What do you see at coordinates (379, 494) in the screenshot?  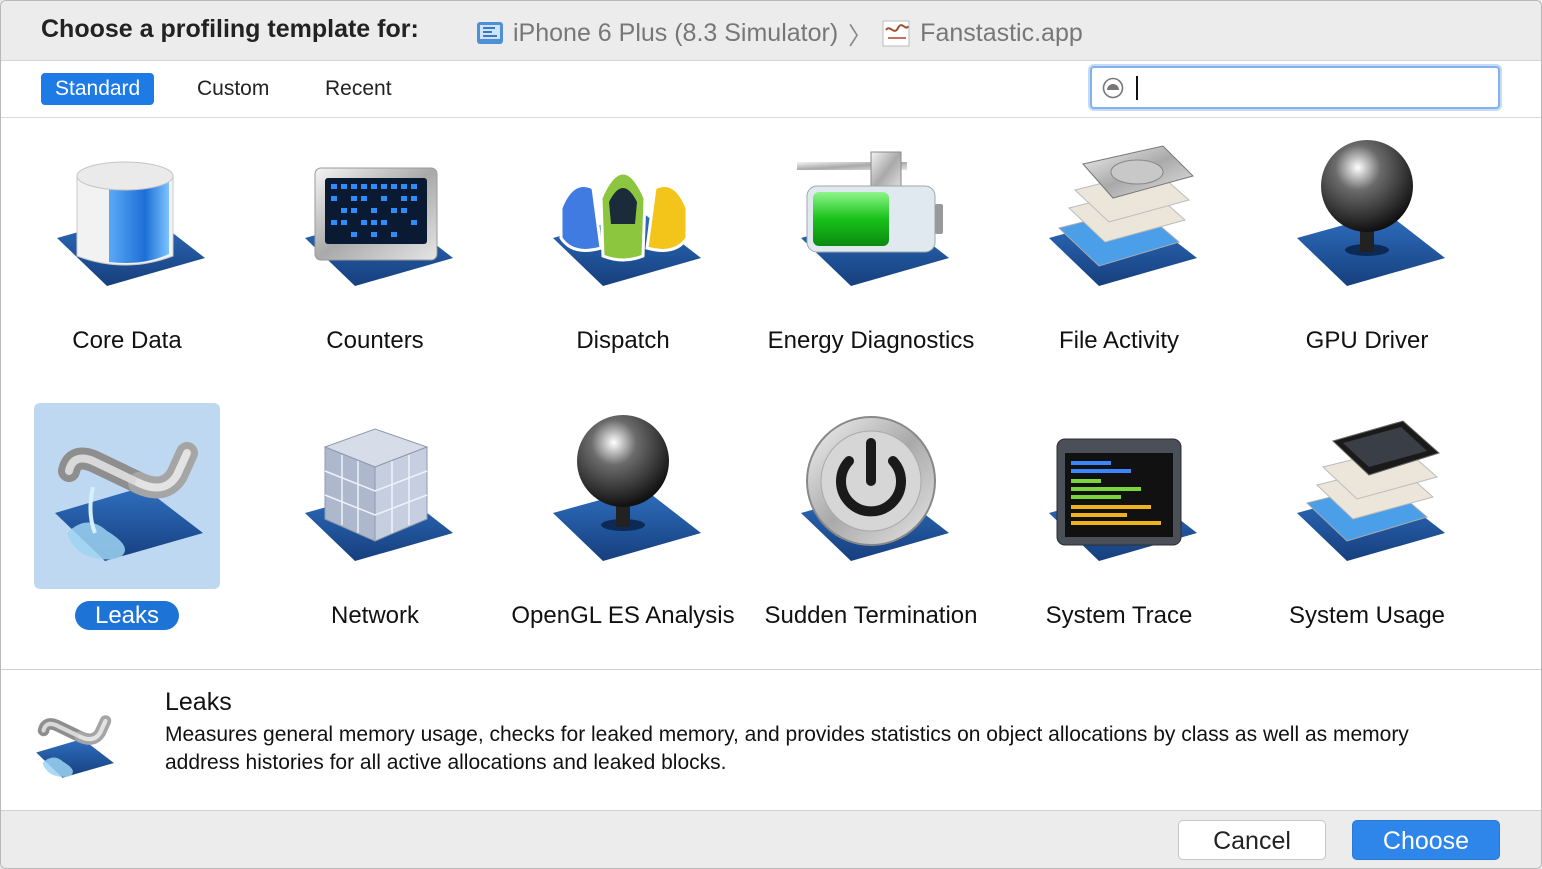 I see `network-icon` at bounding box center [379, 494].